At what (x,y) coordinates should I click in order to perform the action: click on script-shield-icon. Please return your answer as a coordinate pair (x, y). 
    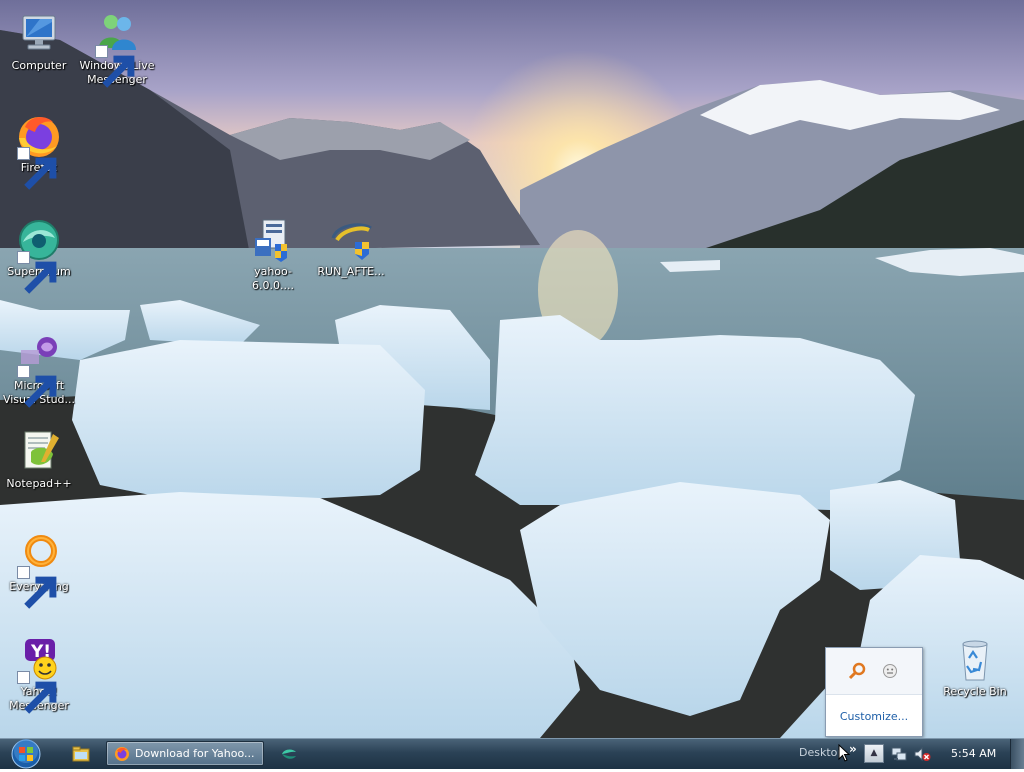
    Looking at the image, I should click on (351, 240).